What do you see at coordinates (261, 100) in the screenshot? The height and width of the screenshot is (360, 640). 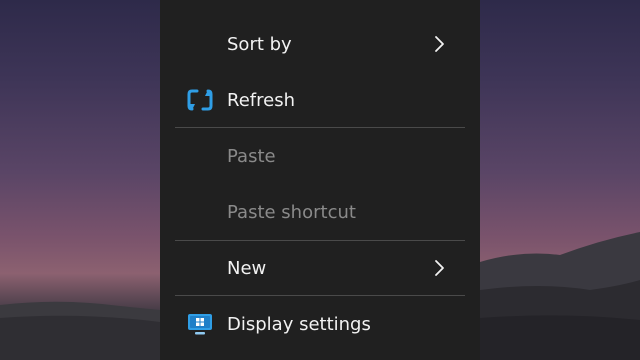 I see `menu-item-label: Refresh` at bounding box center [261, 100].